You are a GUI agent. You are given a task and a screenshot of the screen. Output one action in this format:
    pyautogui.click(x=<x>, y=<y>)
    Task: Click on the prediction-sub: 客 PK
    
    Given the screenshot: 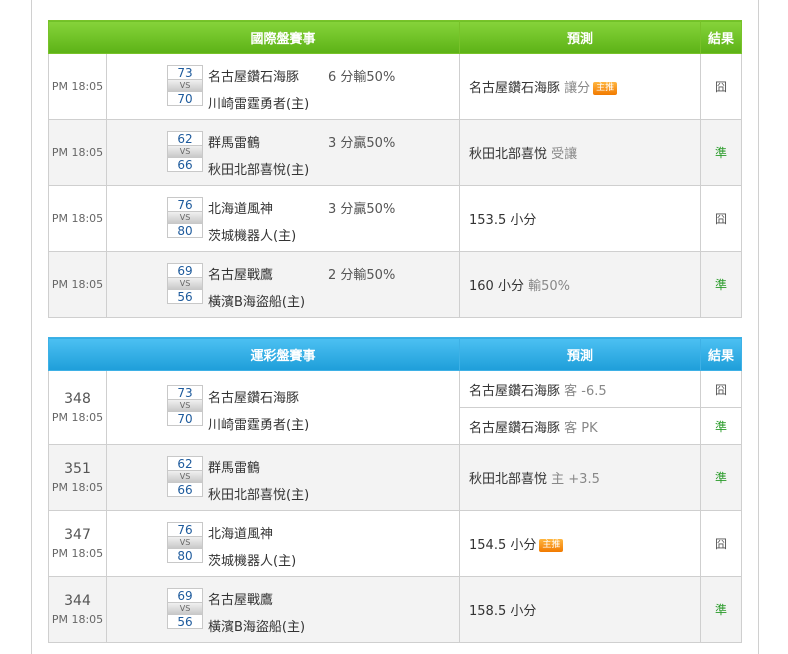 What is the action you would take?
    pyautogui.click(x=579, y=428)
    